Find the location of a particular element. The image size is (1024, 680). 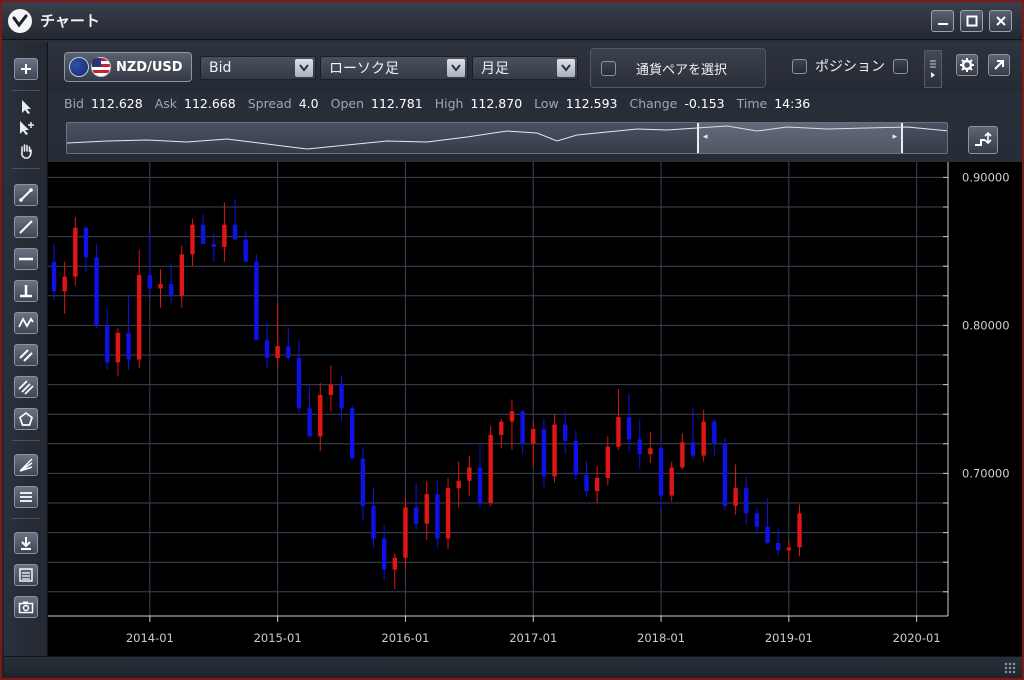

chart-toolbar: NZD/USD Bid ローソク足 月足 通貨ペアを選択 ポジション is located at coordinates (535, 67).